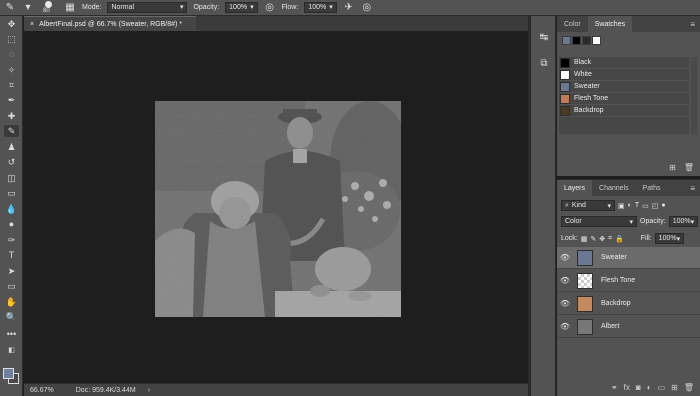  What do you see at coordinates (149, 390) in the screenshot?
I see `status-menu-arrow: ›` at bounding box center [149, 390].